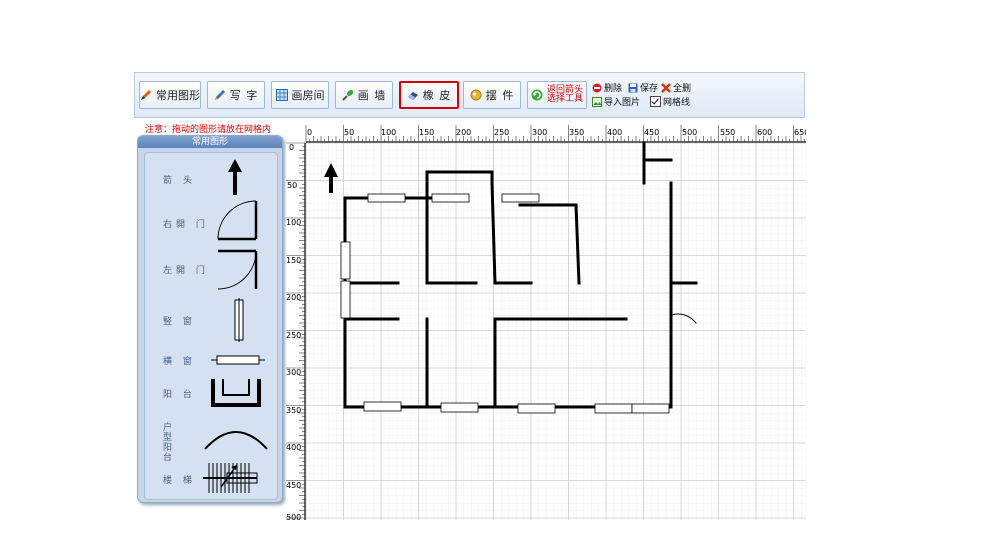  I want to click on shape-vertical-window: 竪 窗, so click(211, 320).